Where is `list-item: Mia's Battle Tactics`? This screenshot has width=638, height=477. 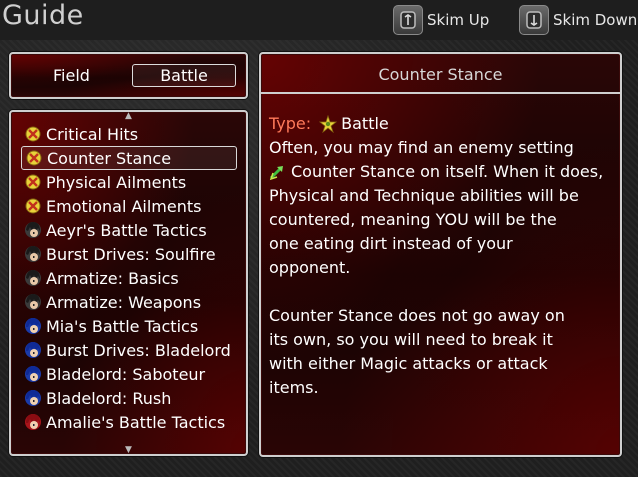 list-item: Mia's Battle Tactics is located at coordinates (129, 326).